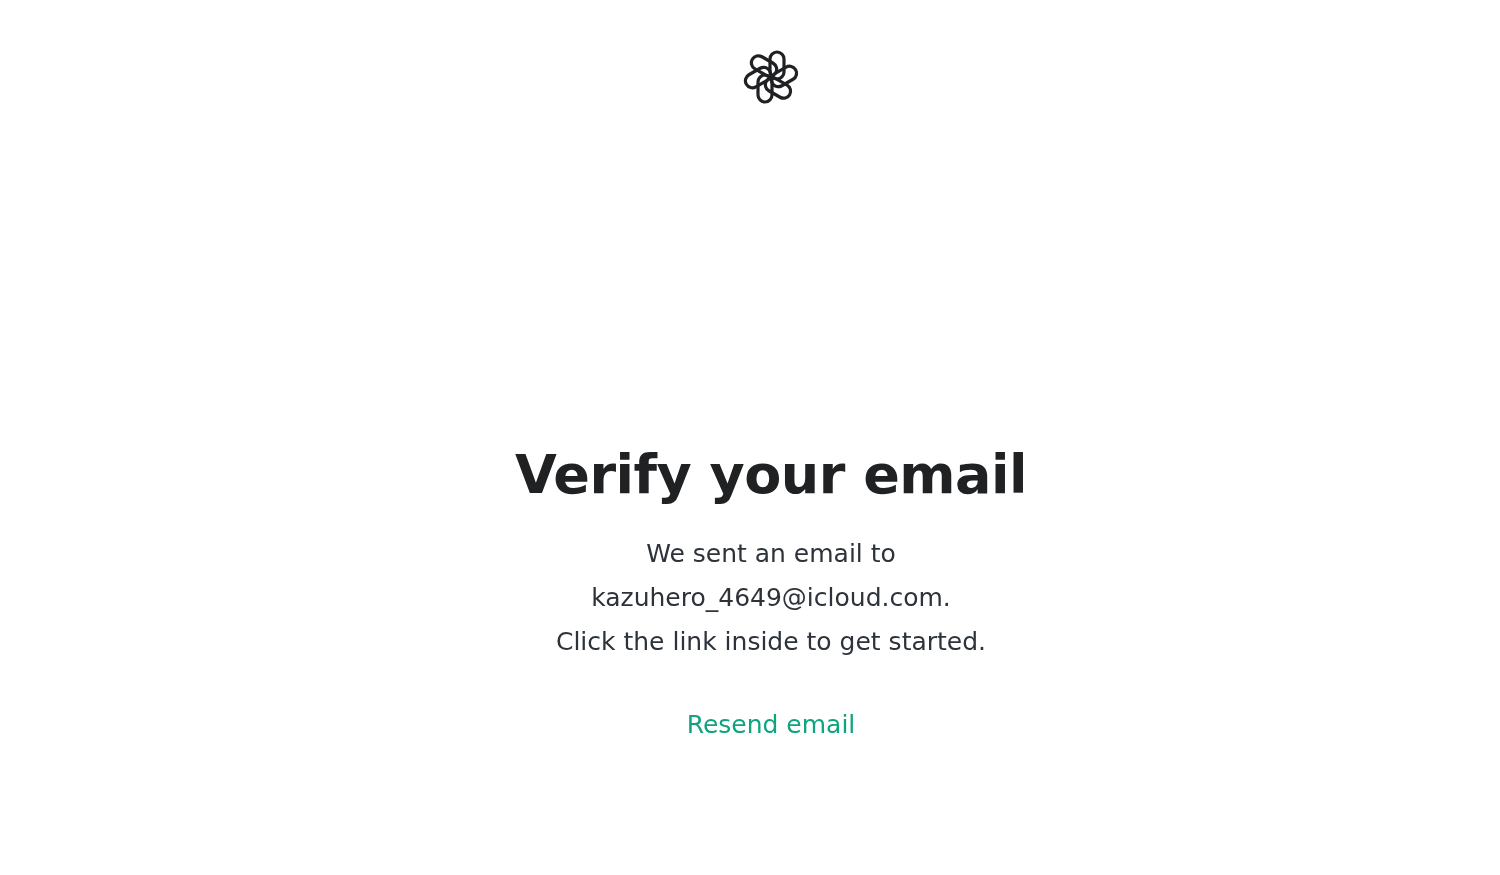 The image size is (1500, 875). I want to click on resend-email-link: Resend email, so click(771, 724).